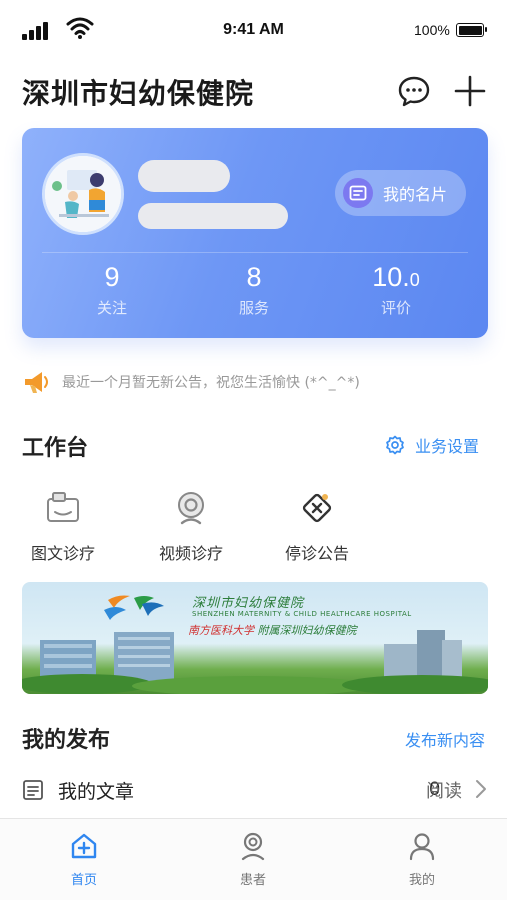 Image resolution: width=507 pixels, height=900 pixels. Describe the element at coordinates (84, 846) in the screenshot. I see `home-icon` at that location.